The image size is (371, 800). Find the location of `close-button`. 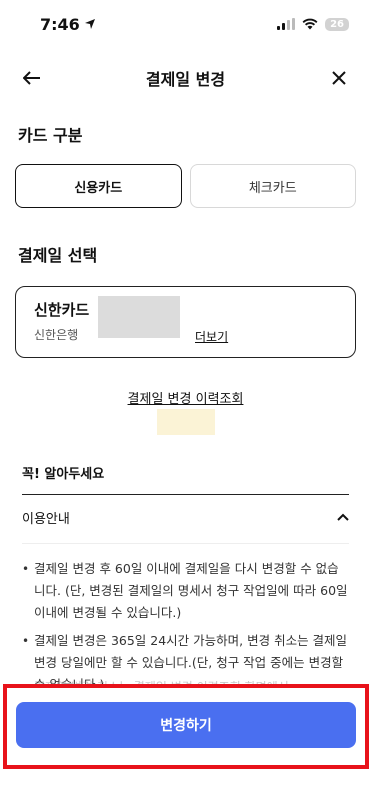

close-button is located at coordinates (339, 78).